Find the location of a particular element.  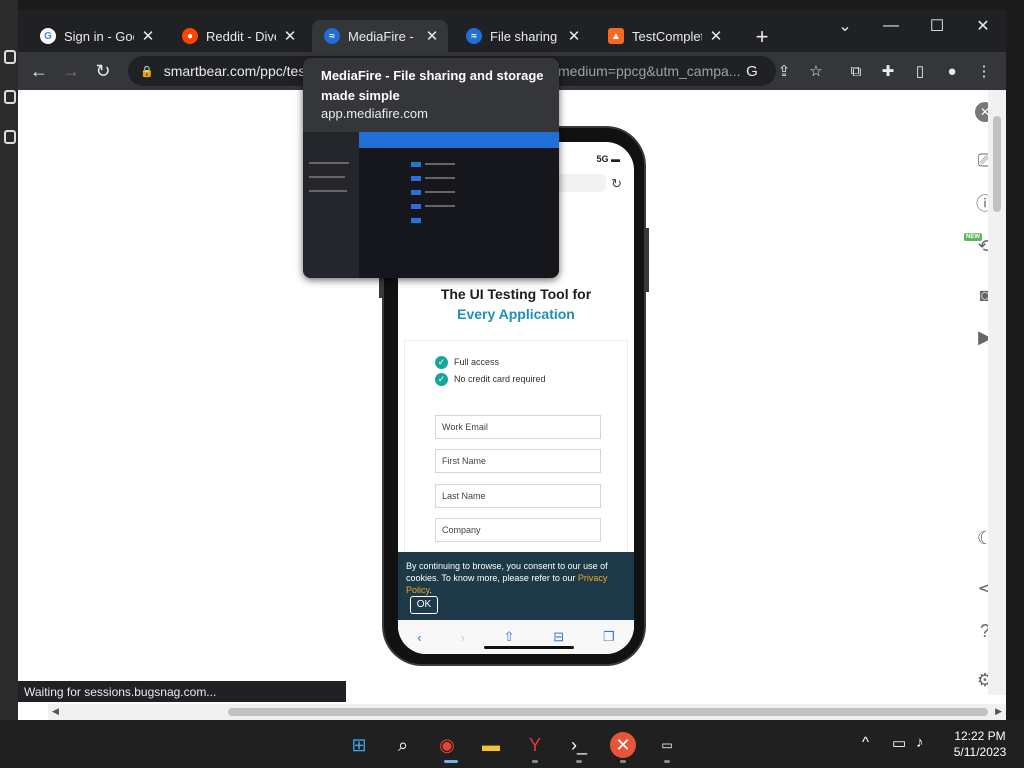

terminal-icon: ›_ is located at coordinates (579, 745).